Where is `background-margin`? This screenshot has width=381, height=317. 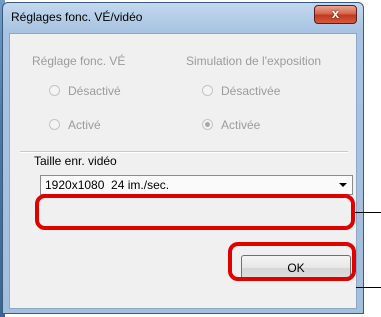 background-margin is located at coordinates (372, 158).